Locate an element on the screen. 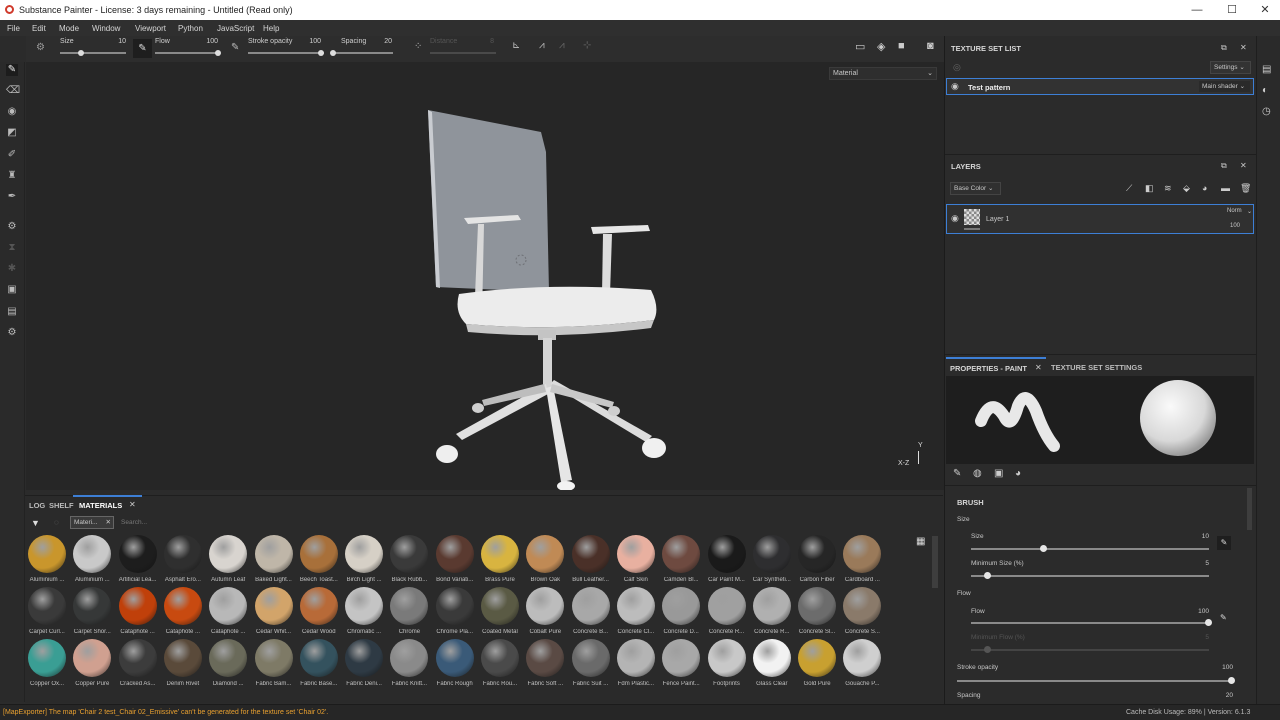  material-tile: Carbon Fiber is located at coordinates (817, 559).